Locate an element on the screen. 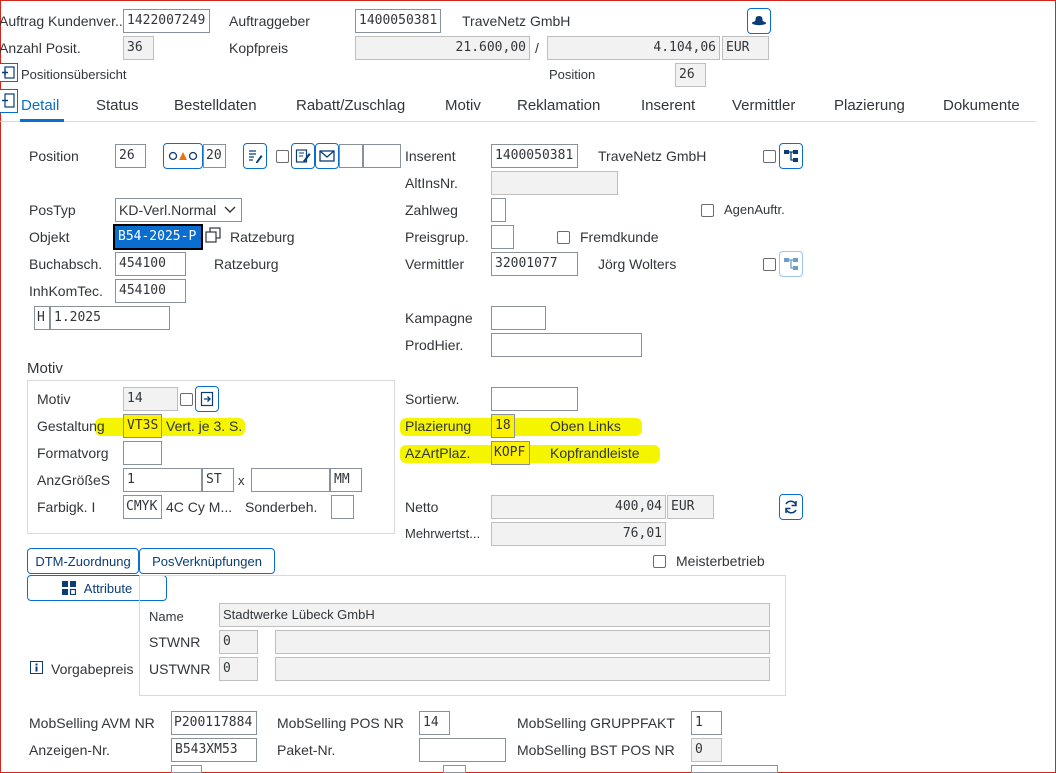  anzgroesse-field: 1 is located at coordinates (162, 480).